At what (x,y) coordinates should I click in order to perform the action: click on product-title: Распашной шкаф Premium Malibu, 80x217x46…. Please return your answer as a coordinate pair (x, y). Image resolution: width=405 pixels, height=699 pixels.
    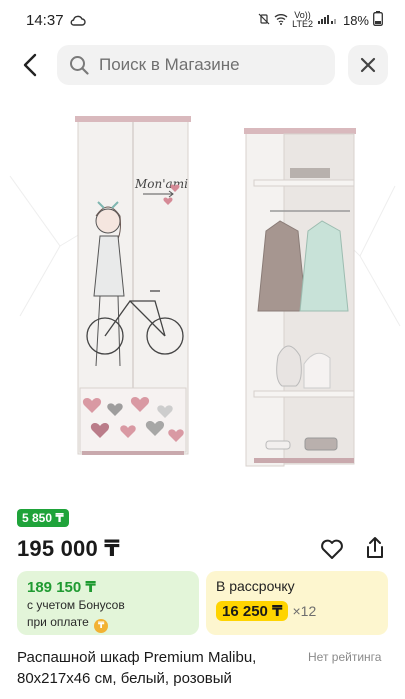
    Looking at the image, I should click on (157, 668).